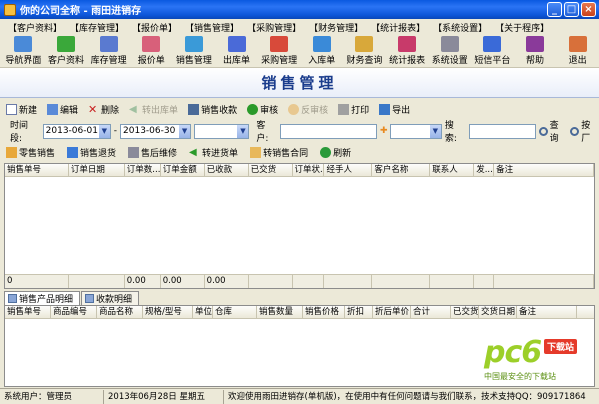 The image size is (599, 404). What do you see at coordinates (23, 44) in the screenshot?
I see `nav-icon` at bounding box center [23, 44].